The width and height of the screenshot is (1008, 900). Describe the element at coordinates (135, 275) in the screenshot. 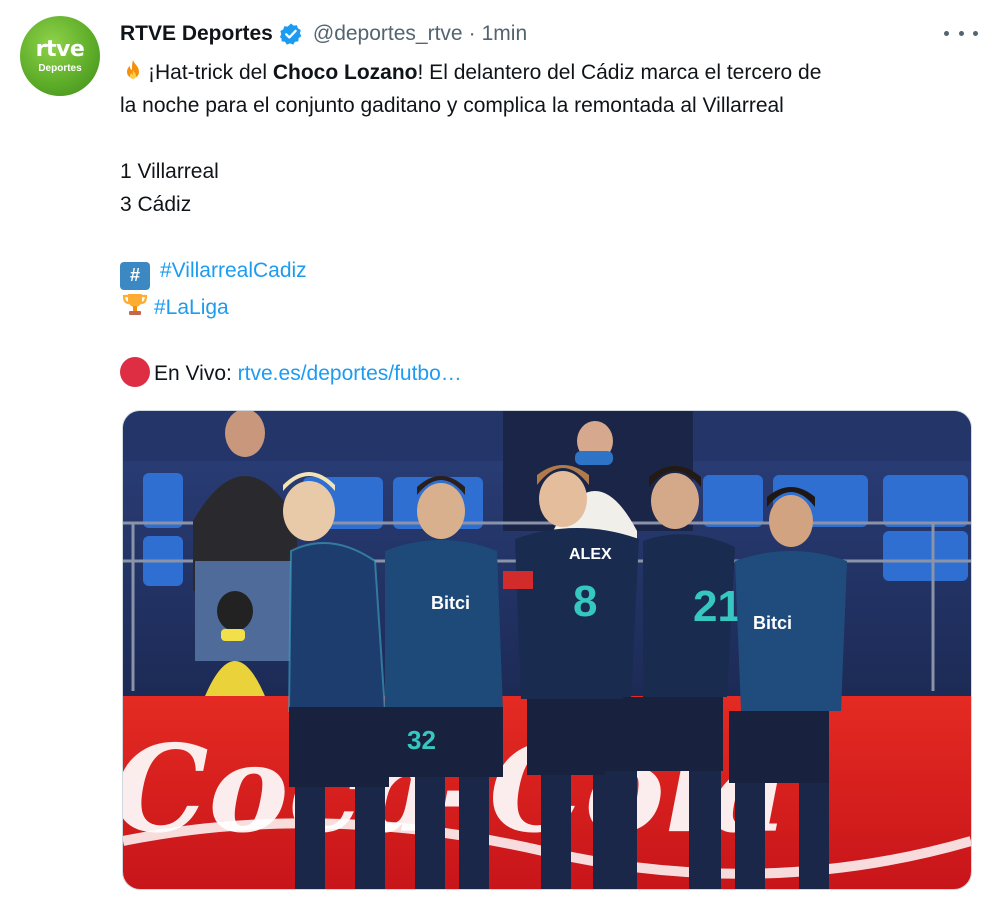

I see `hashtag-emoji-icon: #` at that location.